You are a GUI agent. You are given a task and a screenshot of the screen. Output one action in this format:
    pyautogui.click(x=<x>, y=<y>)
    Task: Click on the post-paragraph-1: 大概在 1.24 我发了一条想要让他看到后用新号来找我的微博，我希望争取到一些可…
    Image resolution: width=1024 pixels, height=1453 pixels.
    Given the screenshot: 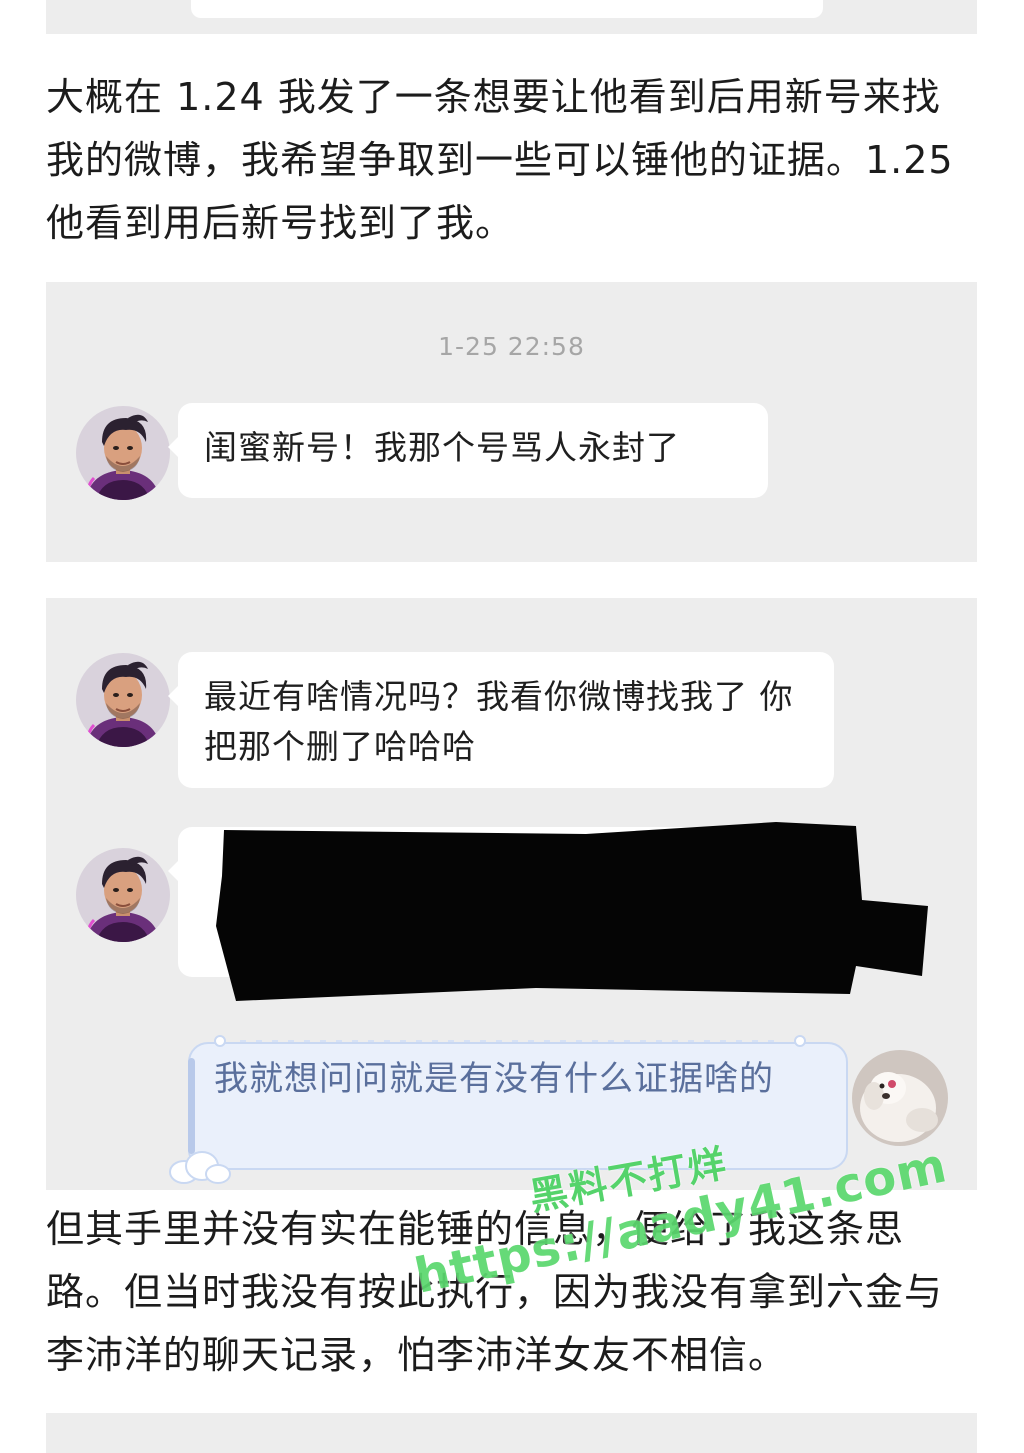 What is the action you would take?
    pyautogui.click(x=500, y=160)
    